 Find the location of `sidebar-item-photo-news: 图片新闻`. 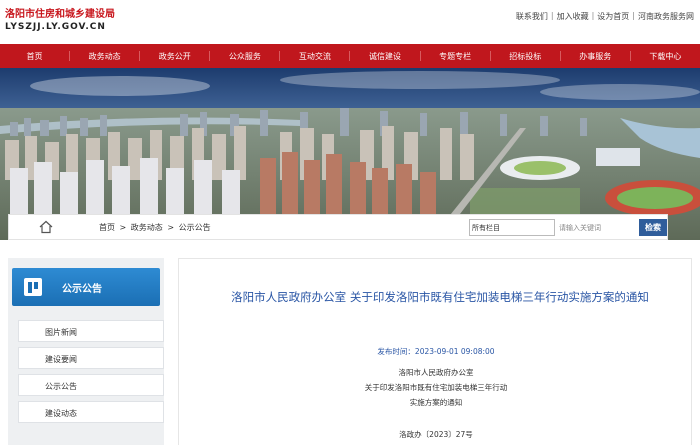

sidebar-item-photo-news: 图片新闻 is located at coordinates (91, 331).